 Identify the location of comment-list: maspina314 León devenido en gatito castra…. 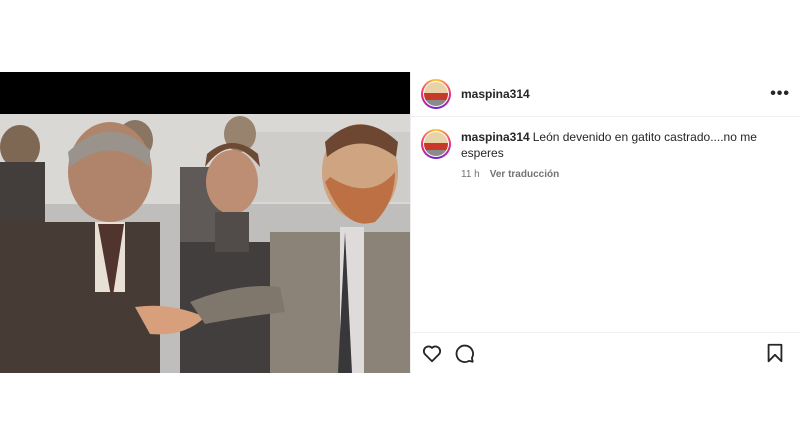
(605, 150).